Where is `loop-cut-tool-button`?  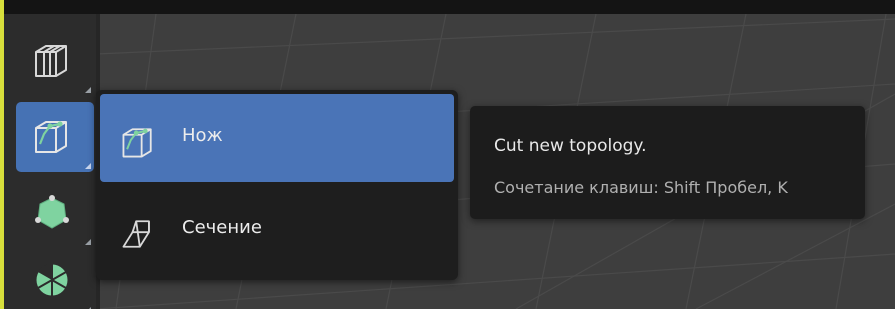
loop-cut-tool-button is located at coordinates (55, 61).